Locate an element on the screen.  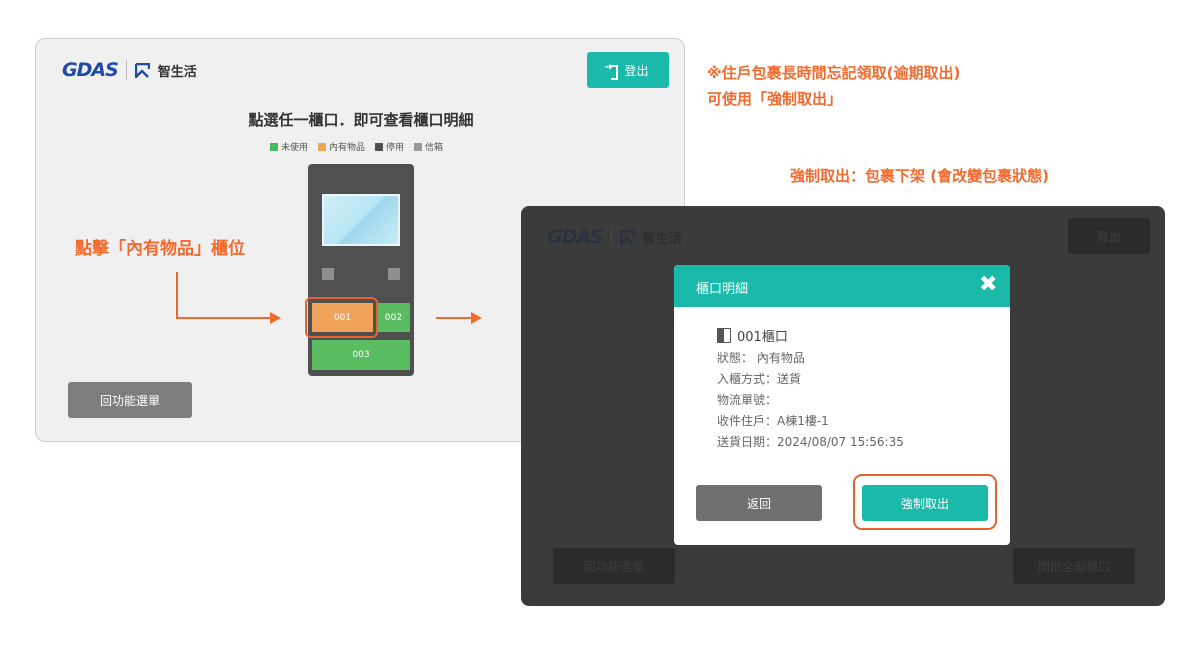
arrow-elbow-vertical is located at coordinates (177, 295).